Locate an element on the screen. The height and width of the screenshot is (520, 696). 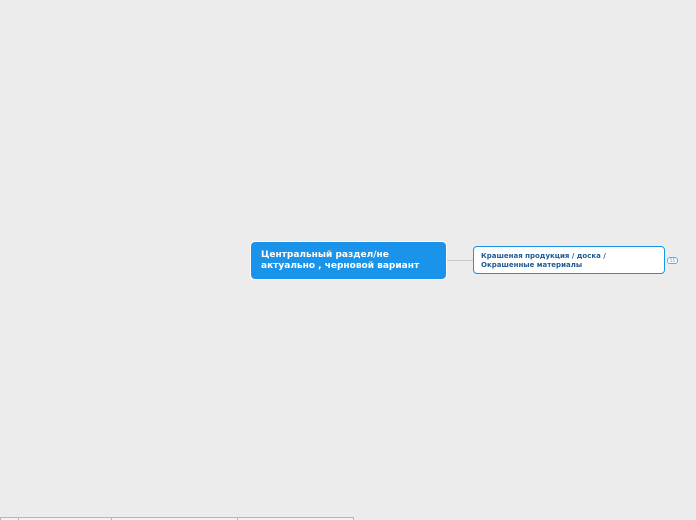
central-topic-line-2: актуально , черновой вариант is located at coordinates (340, 266).